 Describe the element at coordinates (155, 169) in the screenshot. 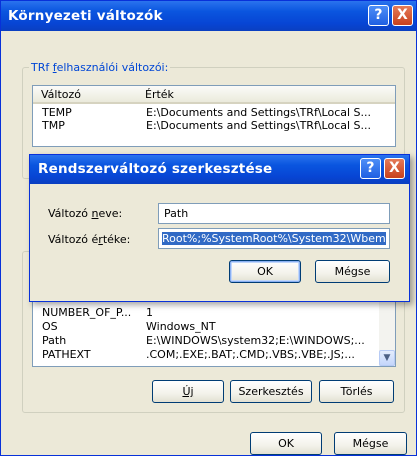

I see `dialog-title: Rendszerváltozó szerkesztése` at that location.